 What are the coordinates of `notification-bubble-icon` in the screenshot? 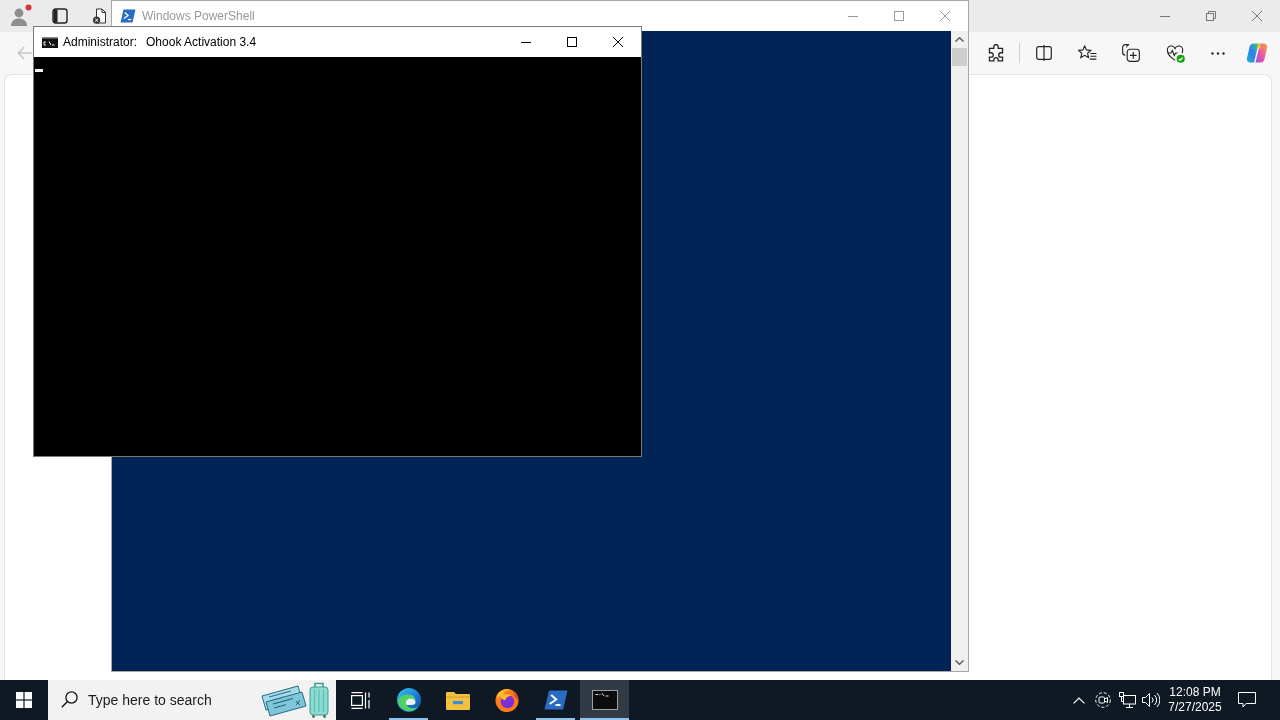 It's located at (1247, 700).